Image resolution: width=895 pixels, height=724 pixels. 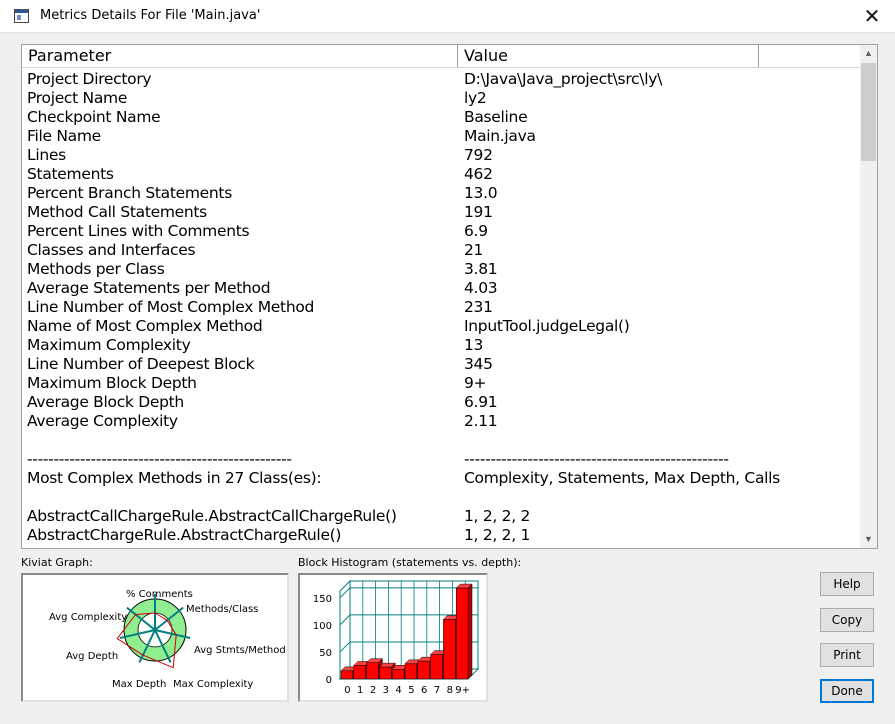 I want to click on table-row: Methods per Class 3.81, so click(x=441, y=269).